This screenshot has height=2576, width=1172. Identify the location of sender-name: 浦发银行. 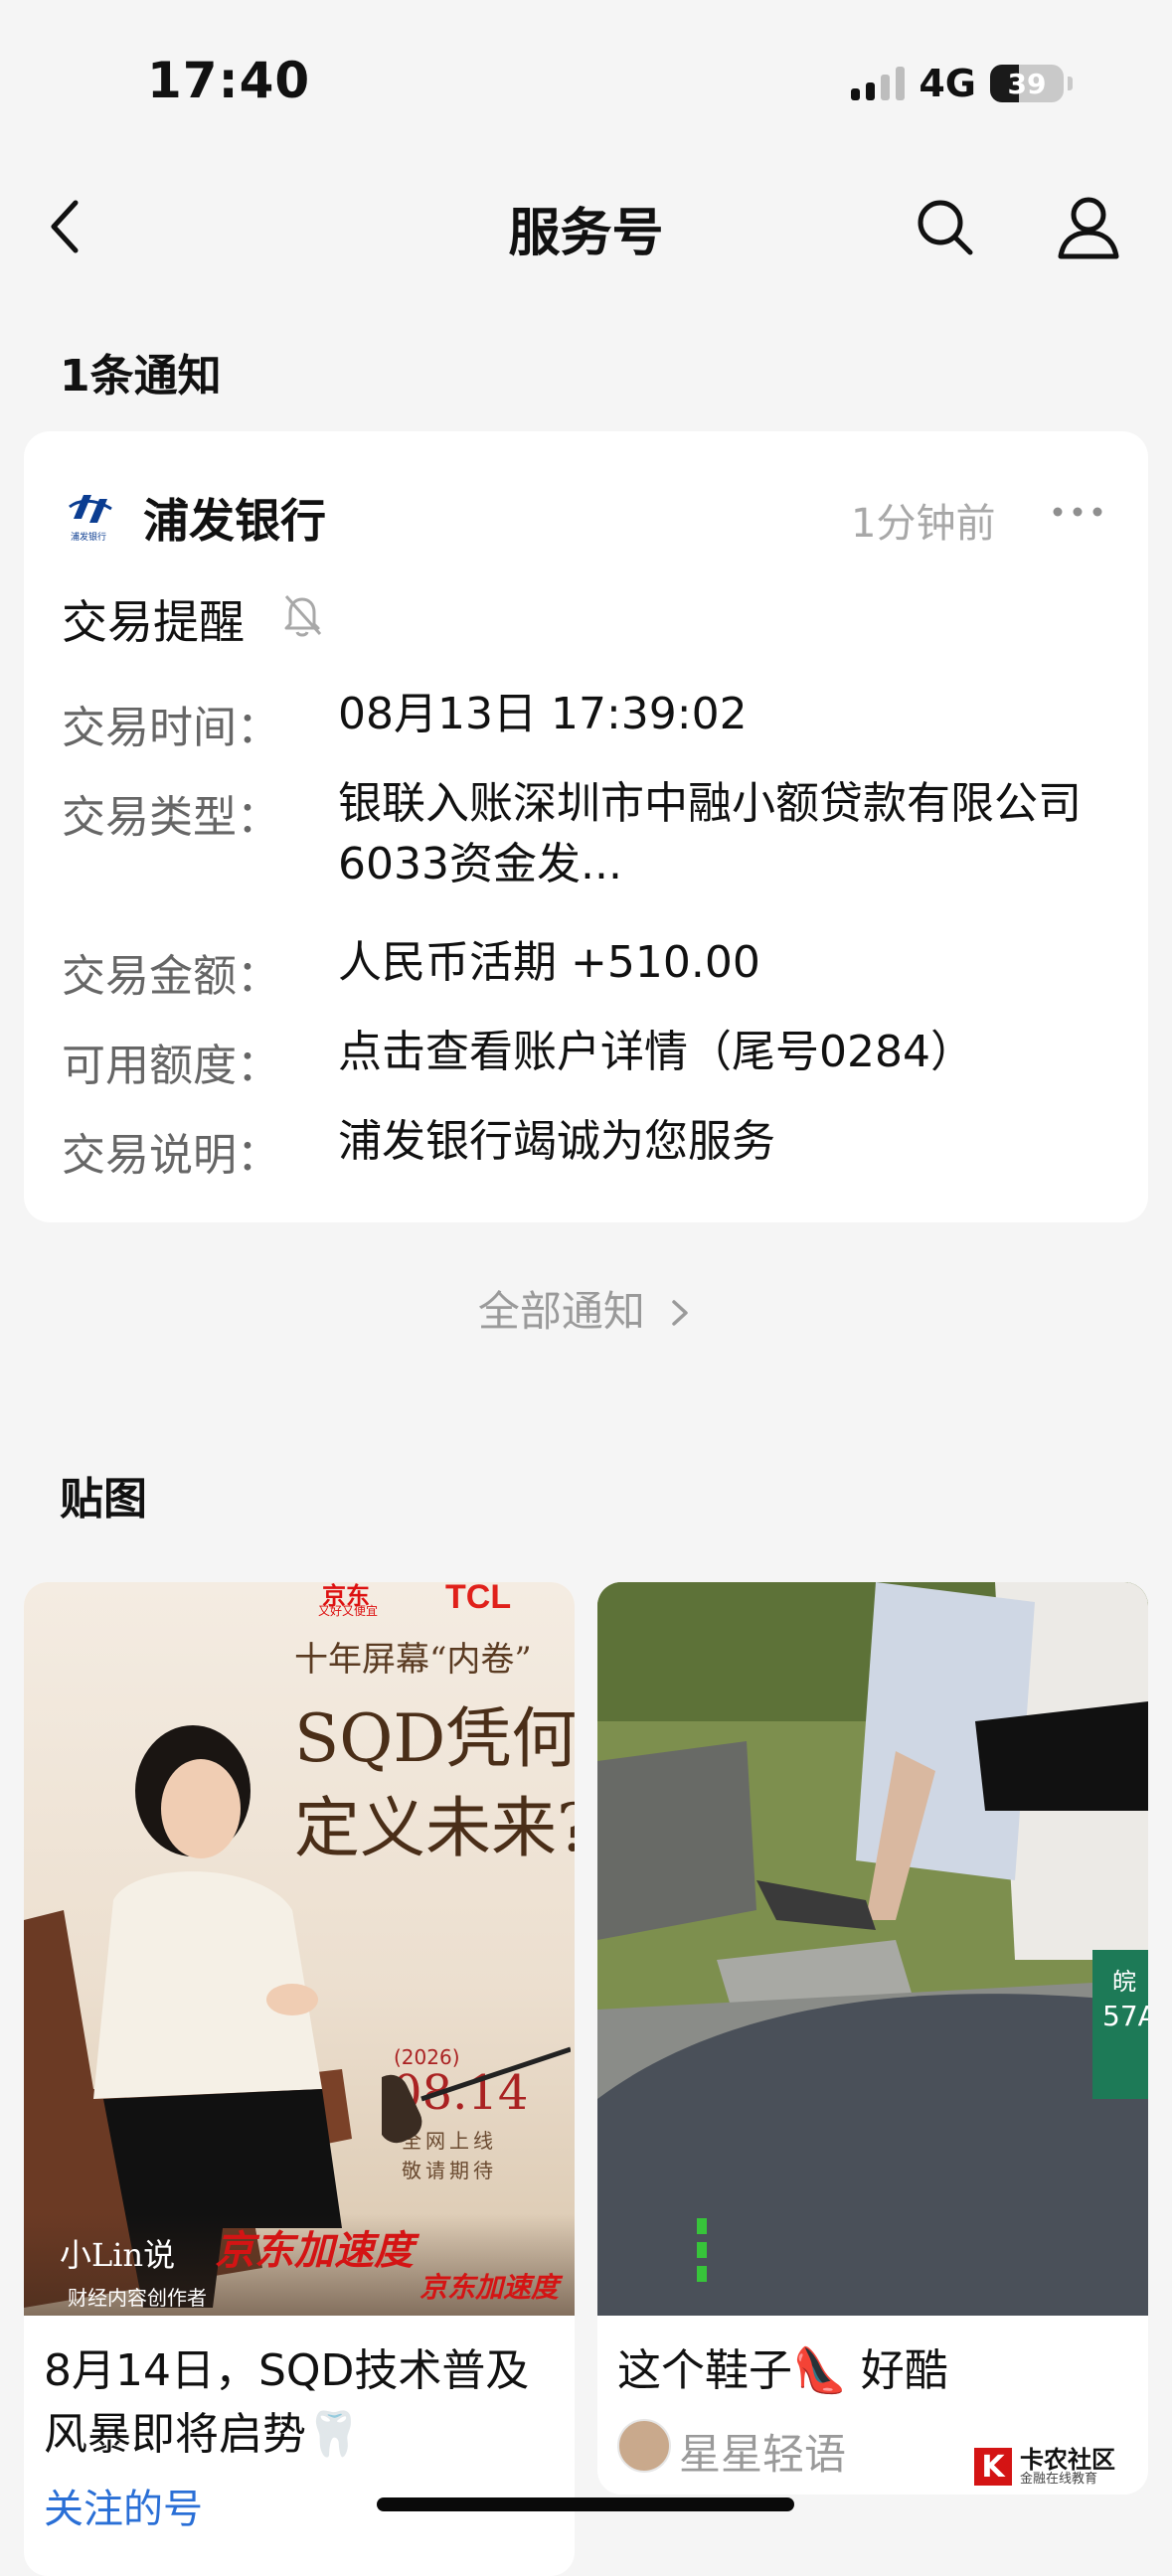
(234, 518).